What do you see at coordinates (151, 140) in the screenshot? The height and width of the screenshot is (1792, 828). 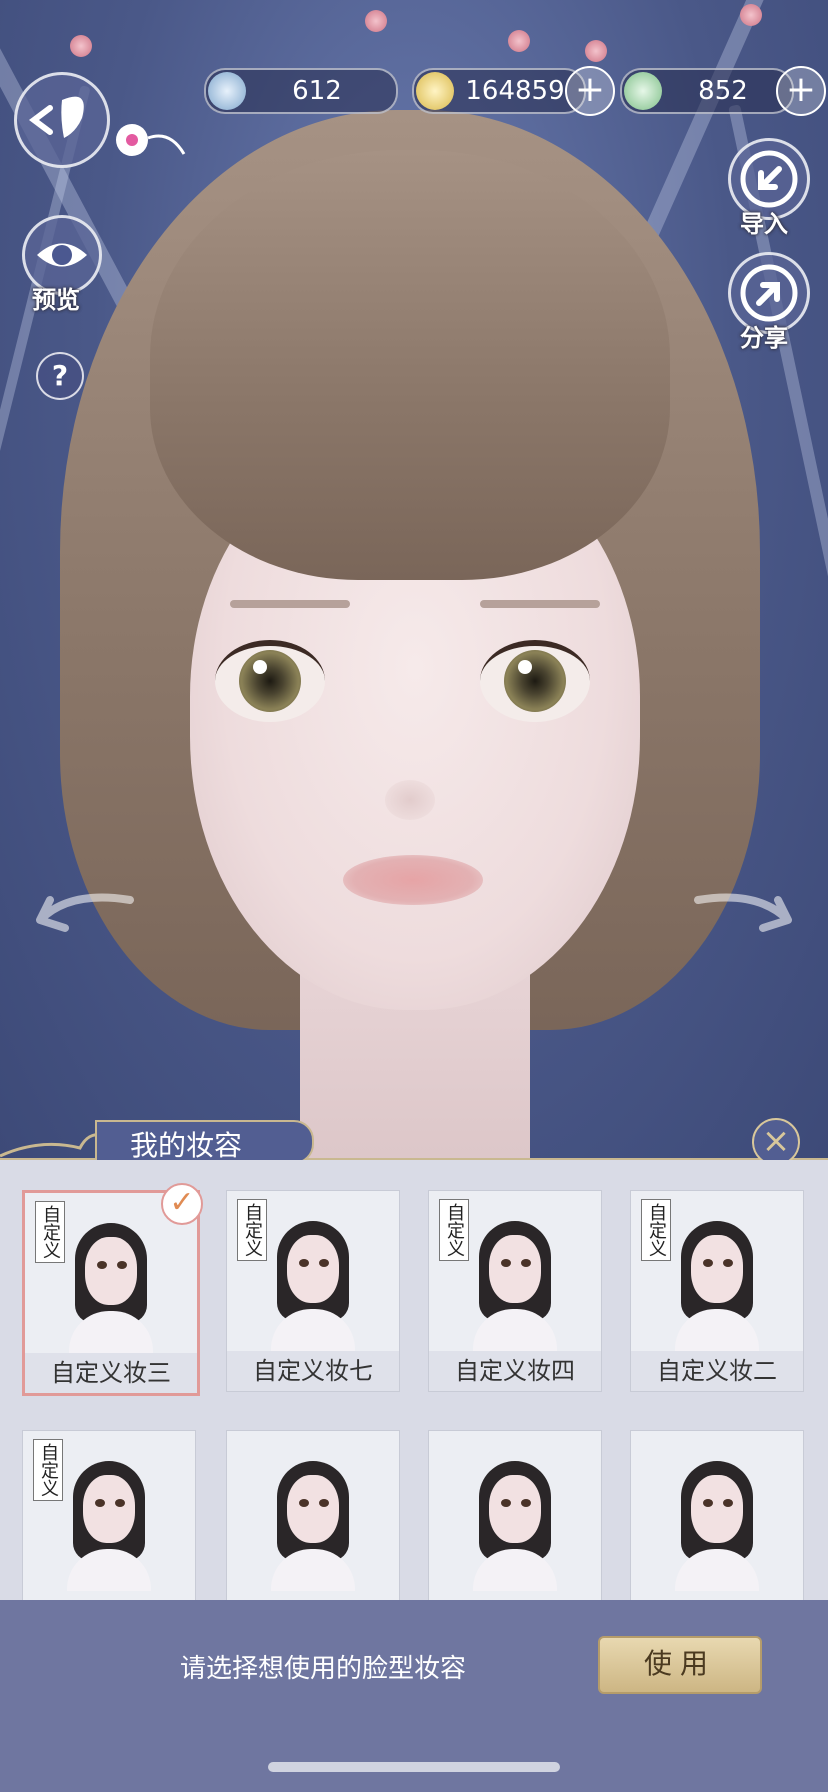 I see `flower-ornament-icon` at bounding box center [151, 140].